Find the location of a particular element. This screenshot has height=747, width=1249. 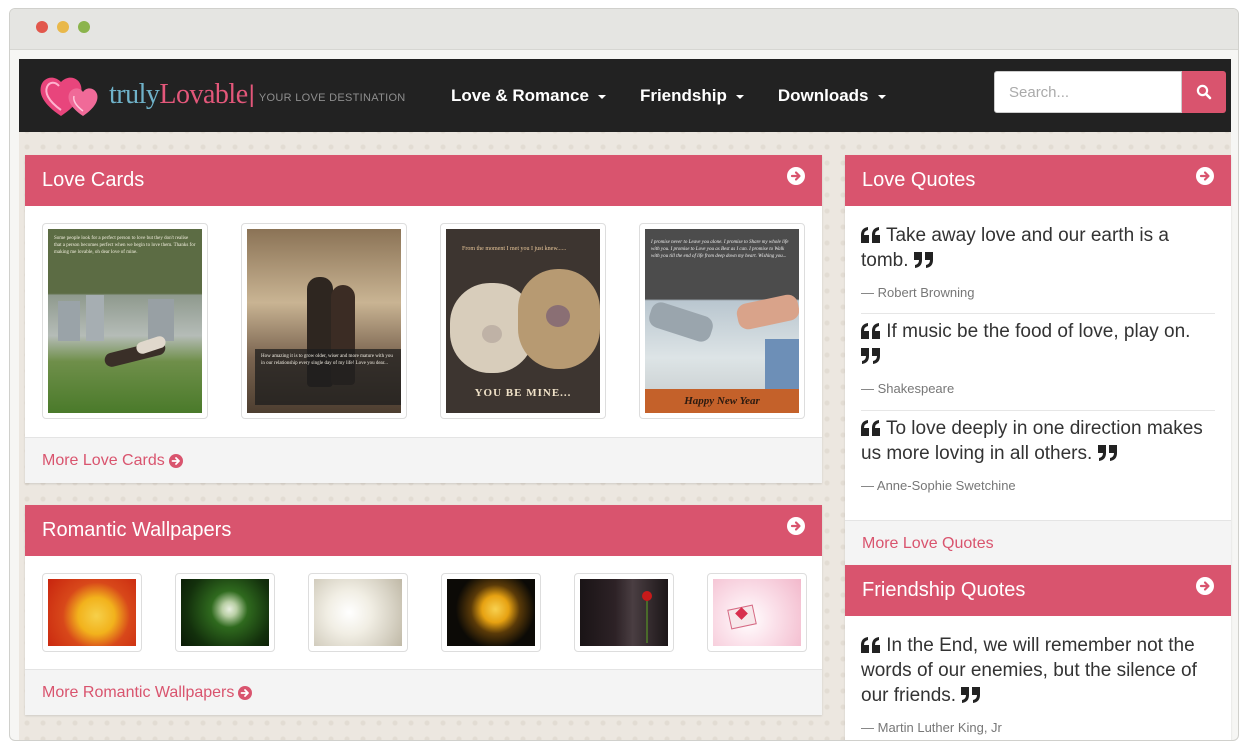

panel-header: Love Cards is located at coordinates (423, 180).